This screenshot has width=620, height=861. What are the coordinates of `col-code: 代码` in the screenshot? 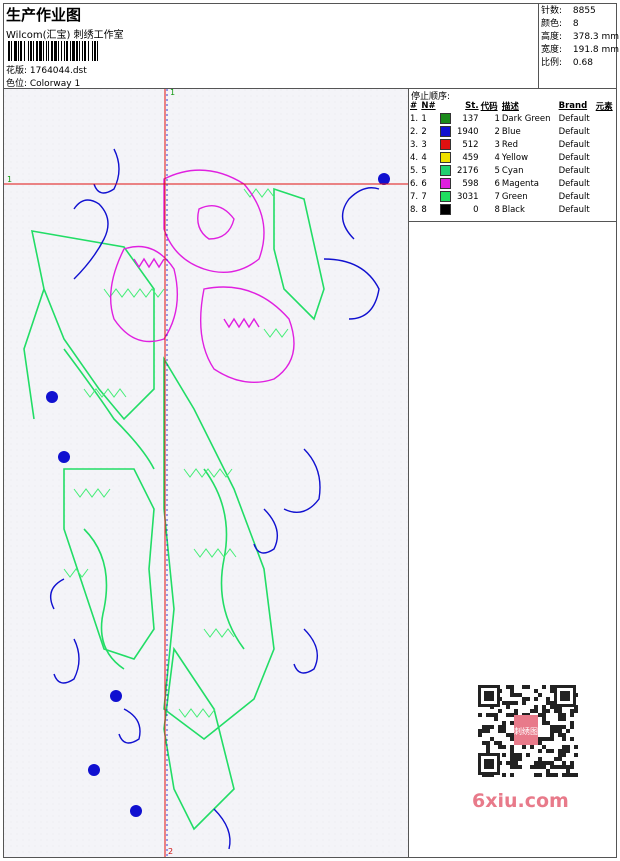 It's located at (489, 107).